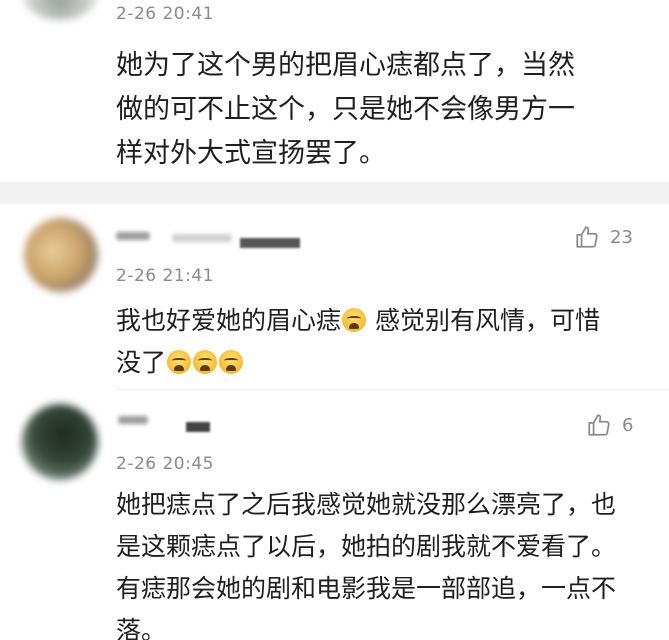 The image size is (669, 640). Describe the element at coordinates (345, 65) in the screenshot. I see `comment-text-line: 她为了这个男的把眉心痣都点了，当然` at that location.